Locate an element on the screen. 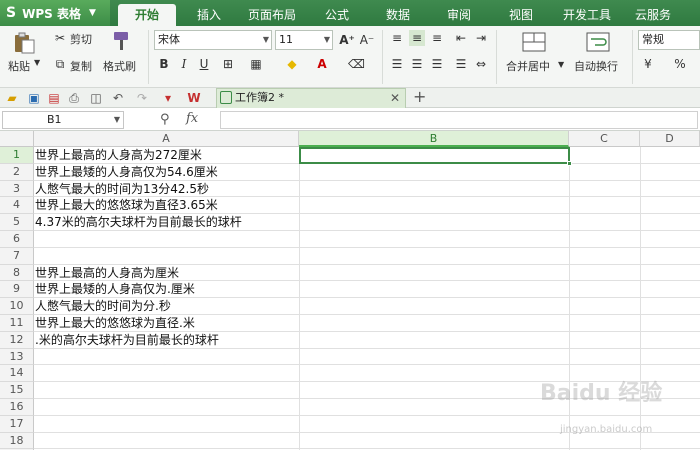 This screenshot has width=700, height=450. print-preview-icon: ◫ is located at coordinates (96, 98).